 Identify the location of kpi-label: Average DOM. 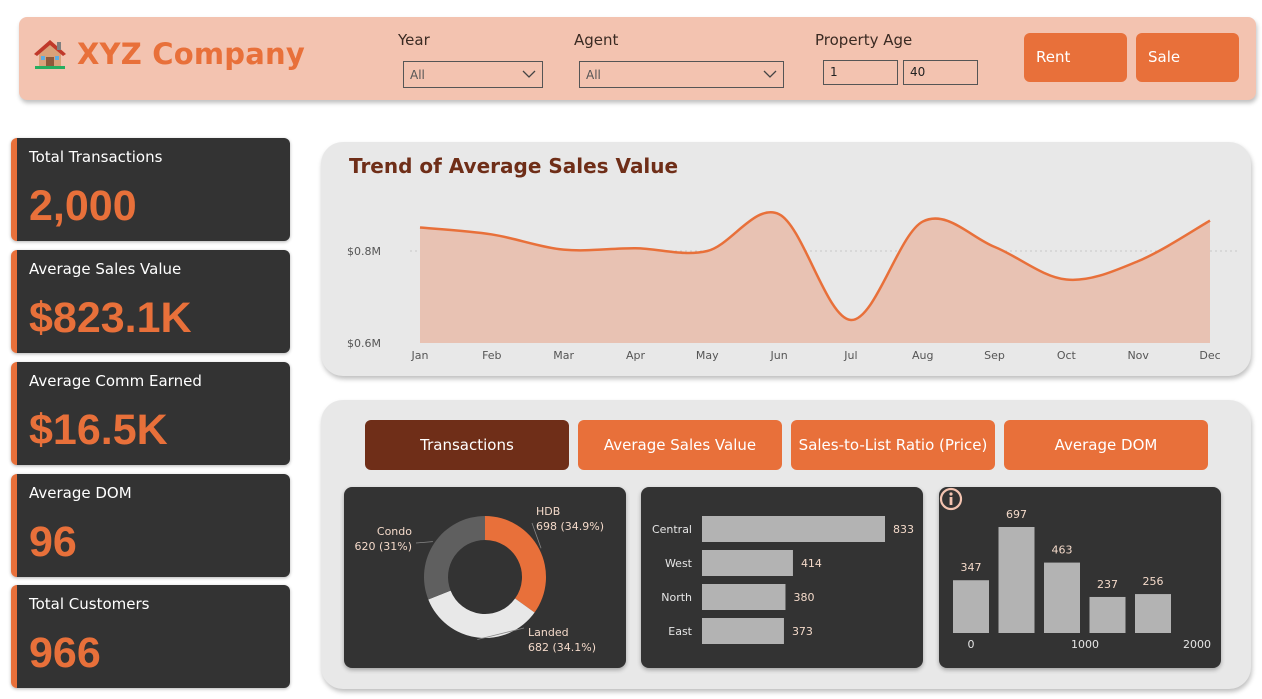
(80, 493).